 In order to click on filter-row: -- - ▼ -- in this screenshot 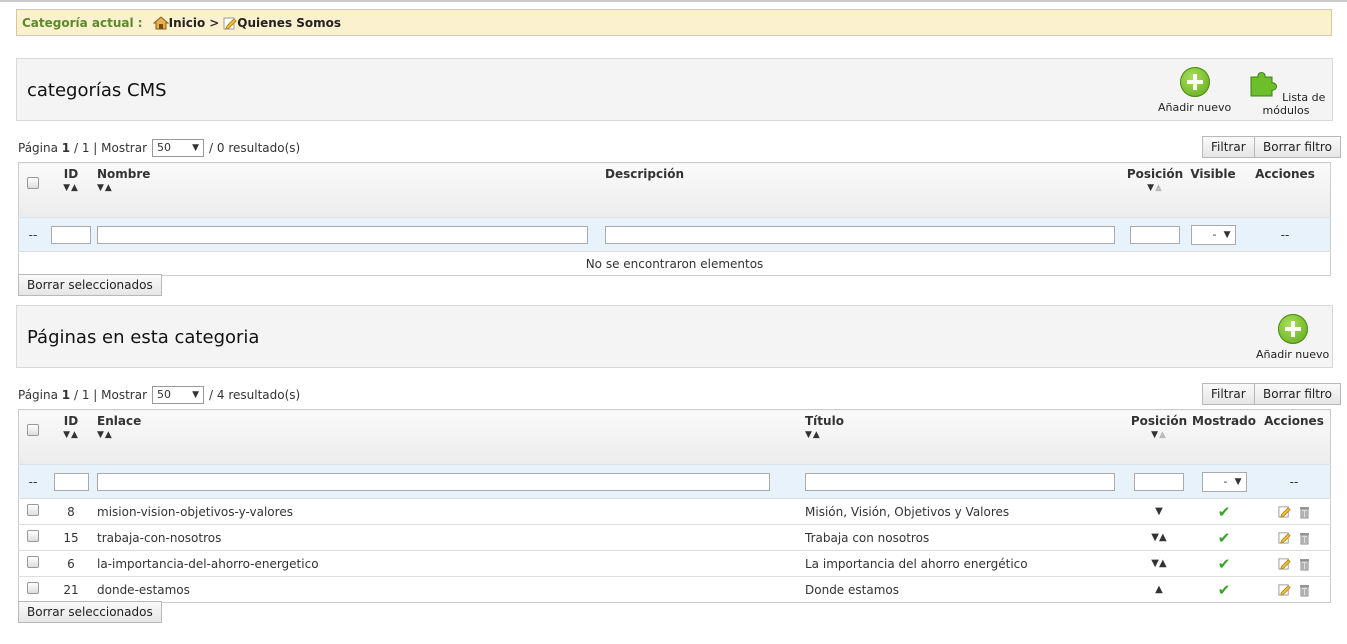, I will do `click(674, 481)`.